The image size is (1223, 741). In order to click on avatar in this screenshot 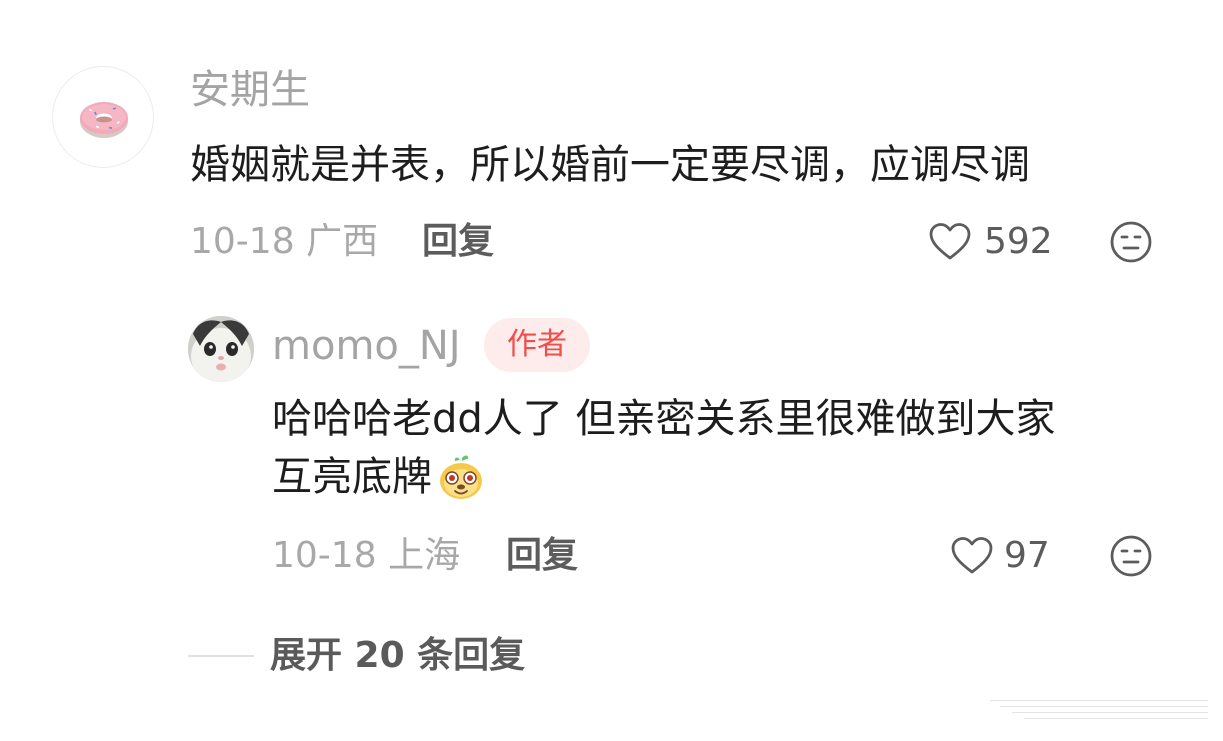, I will do `click(103, 117)`.